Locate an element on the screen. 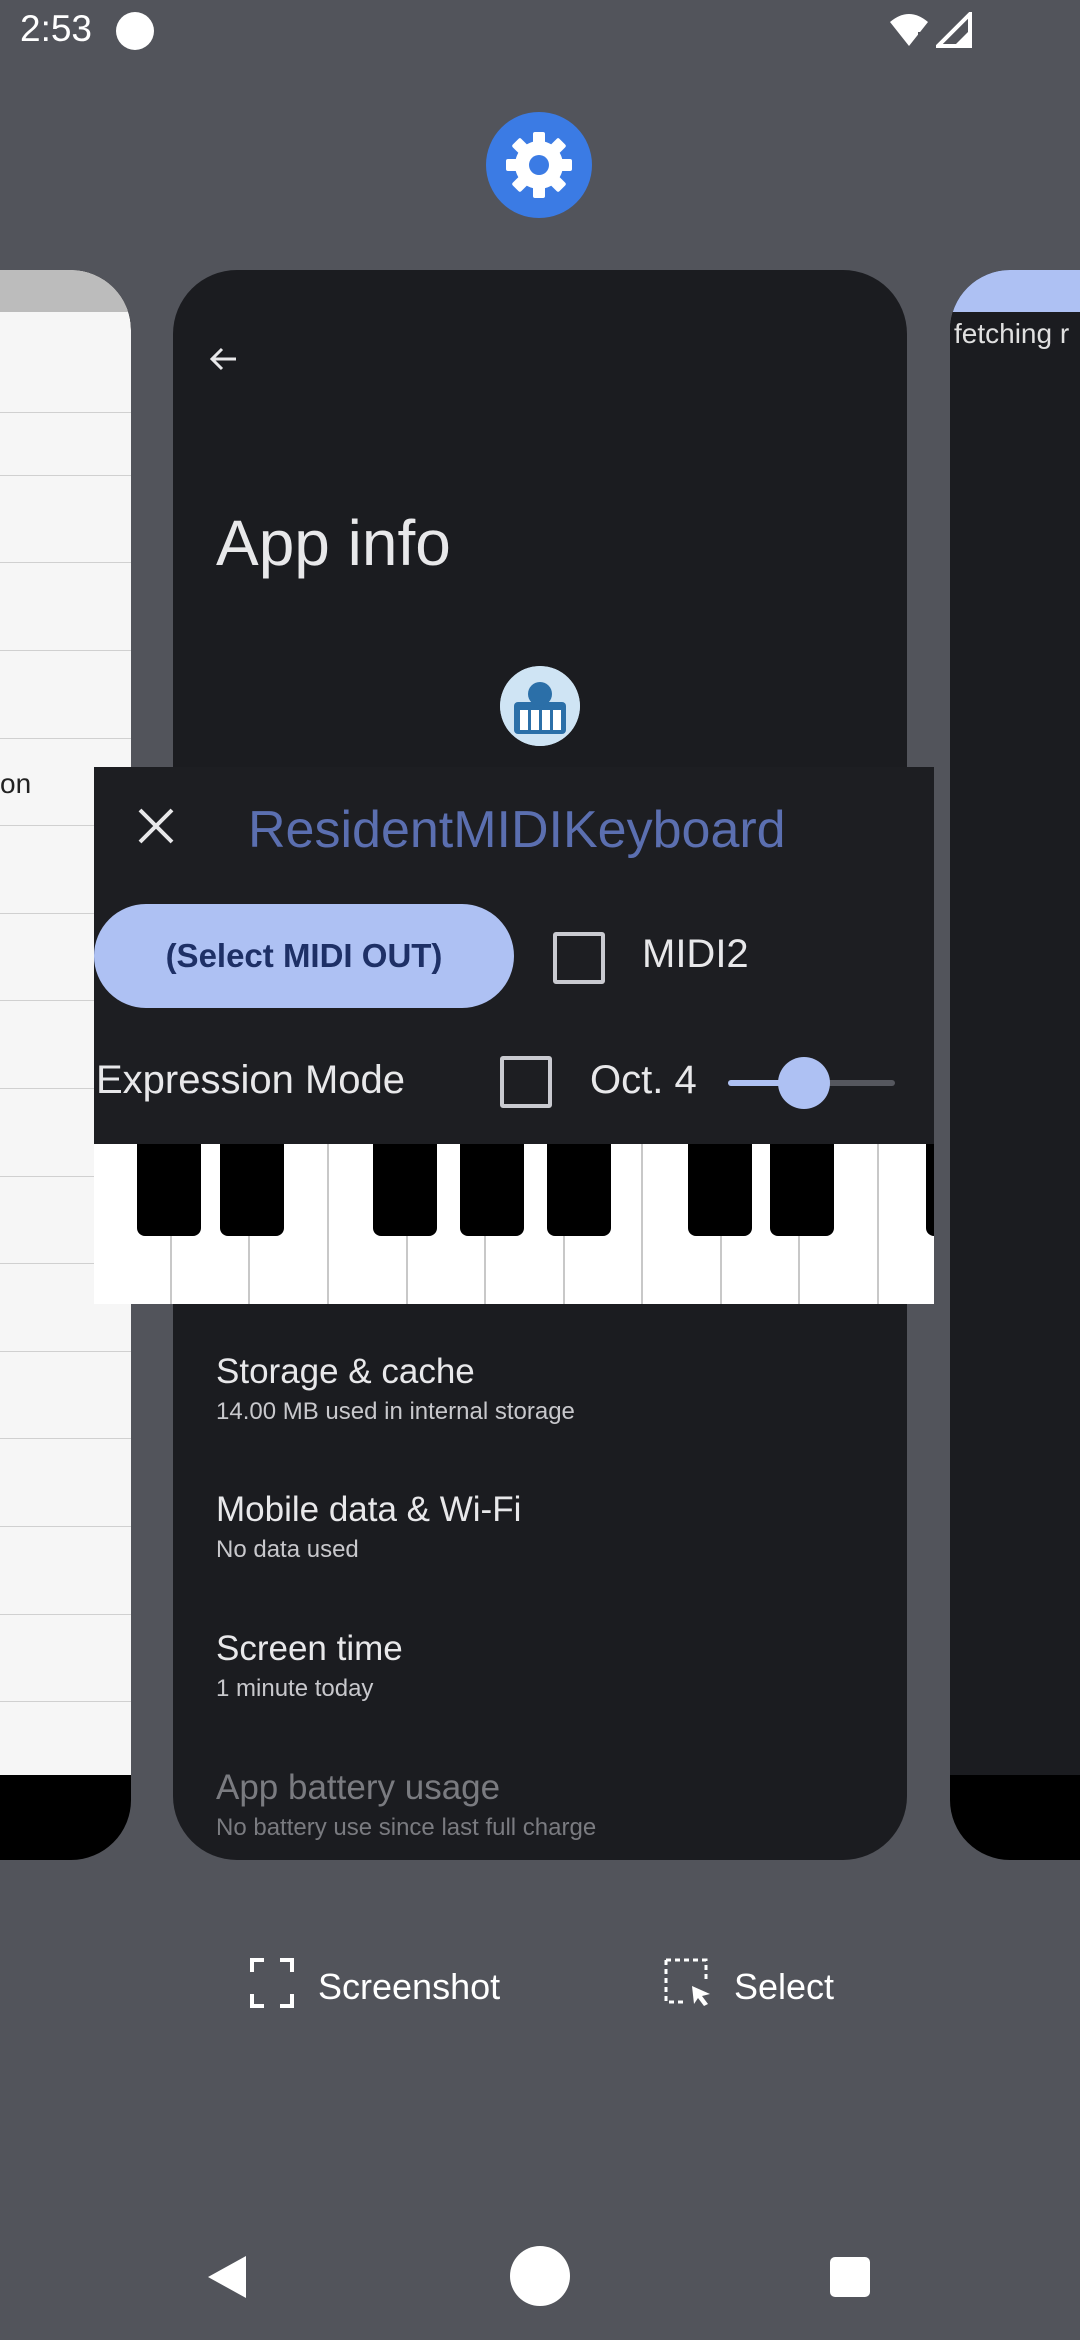  midi2-label: MIDI2 is located at coordinates (695, 954).